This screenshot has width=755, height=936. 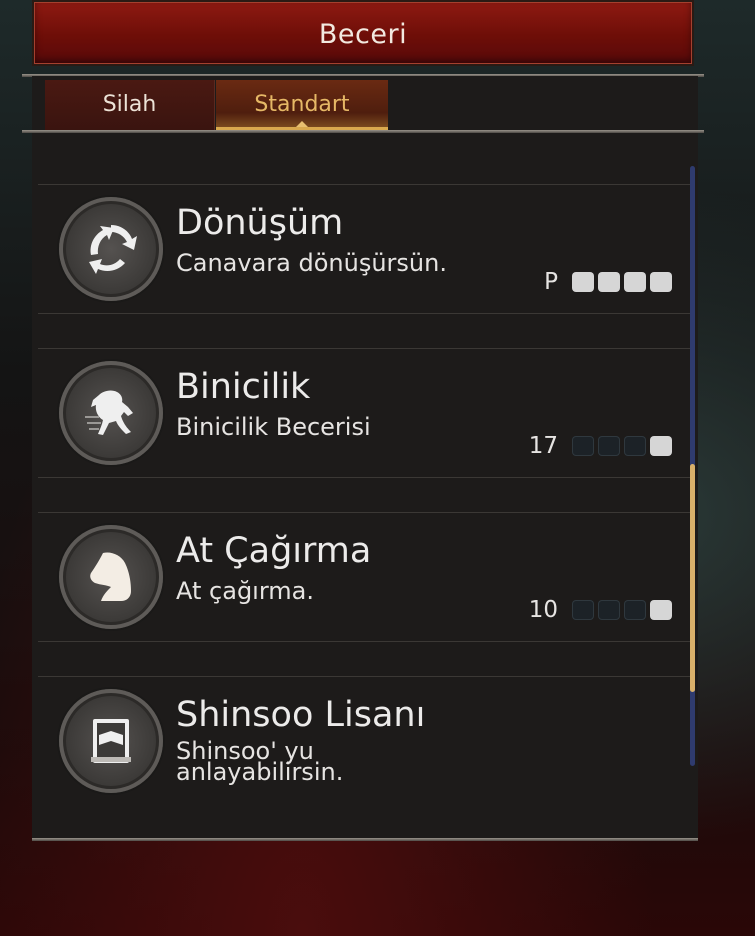 What do you see at coordinates (301, 715) in the screenshot?
I see `skill-name: Shinsoo Lisanı` at bounding box center [301, 715].